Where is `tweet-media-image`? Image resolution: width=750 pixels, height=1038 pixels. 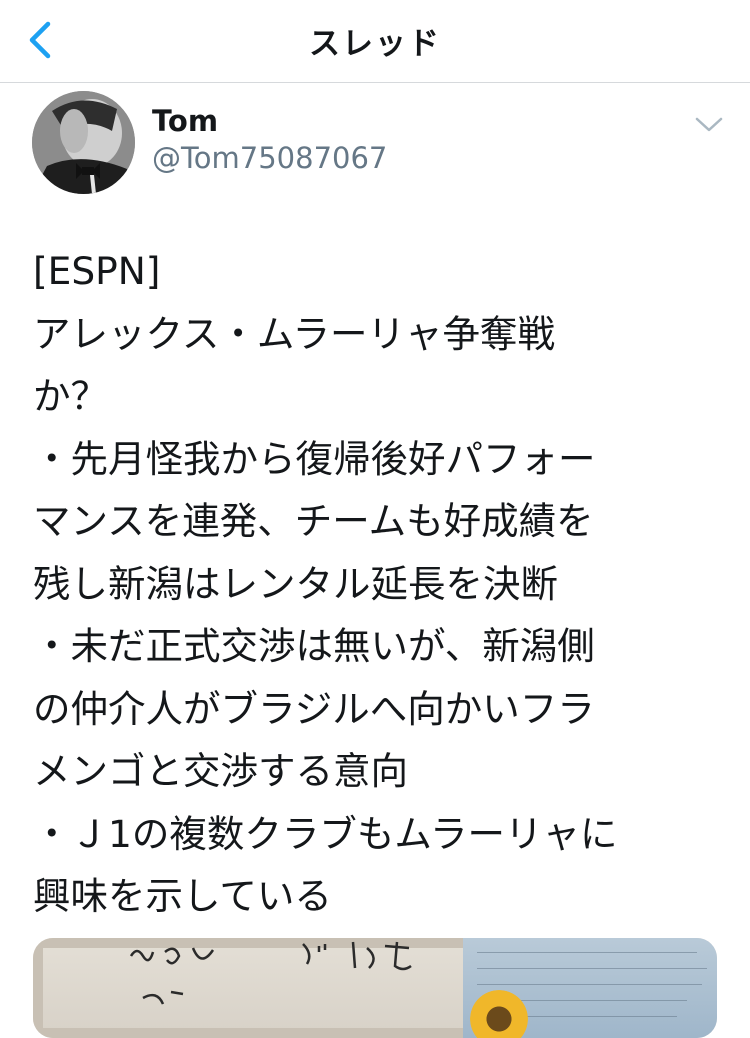
tweet-media-image is located at coordinates (375, 988).